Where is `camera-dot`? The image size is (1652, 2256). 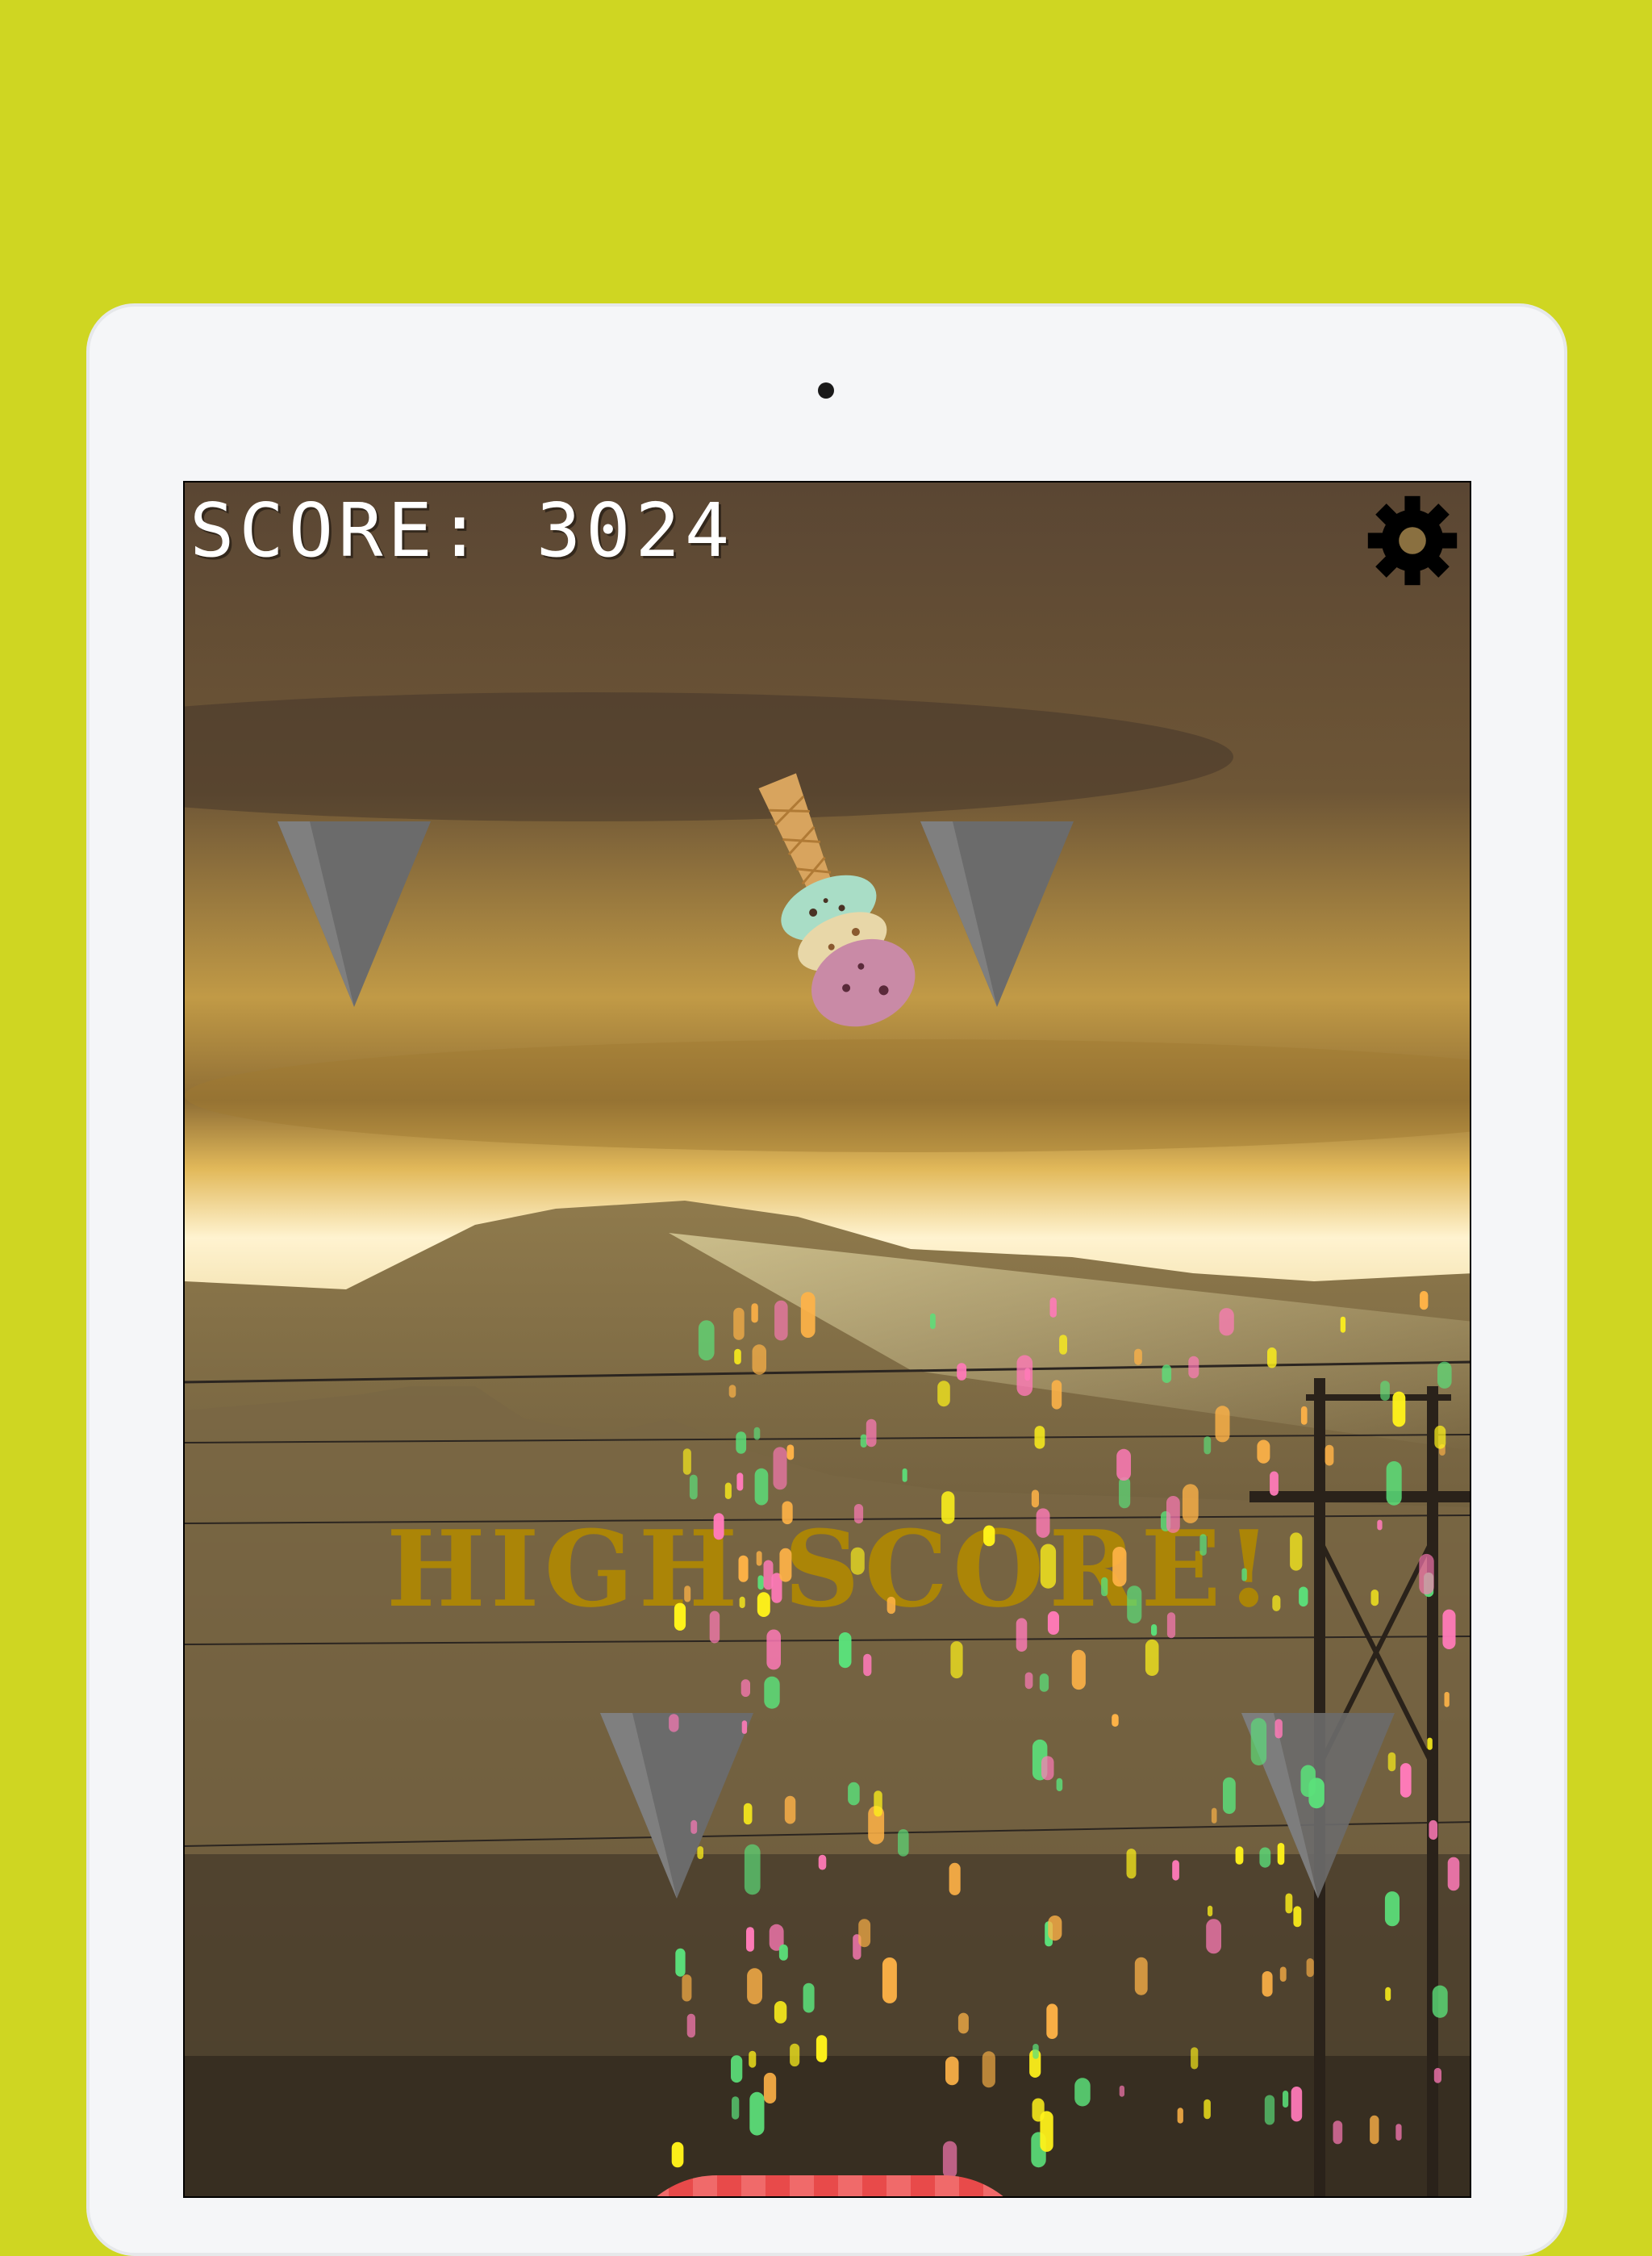
camera-dot is located at coordinates (826, 390).